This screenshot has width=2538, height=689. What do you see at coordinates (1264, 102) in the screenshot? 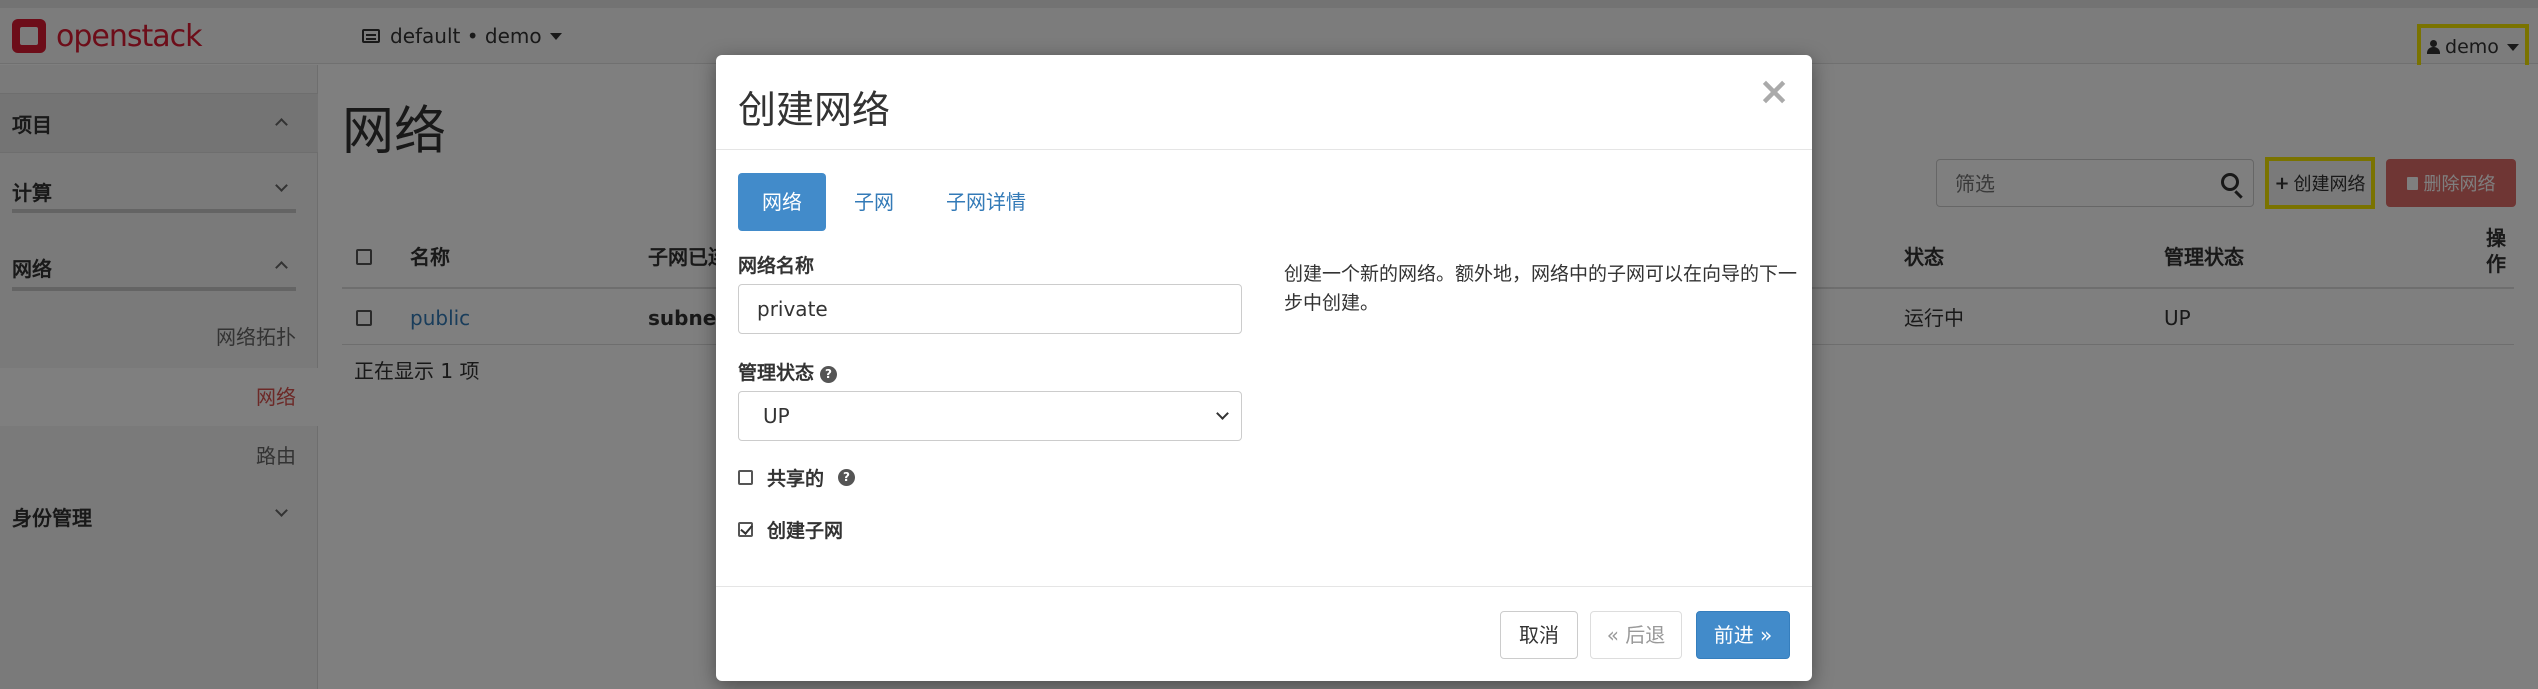
I see `modal-header: 创建网络 ×` at bounding box center [1264, 102].